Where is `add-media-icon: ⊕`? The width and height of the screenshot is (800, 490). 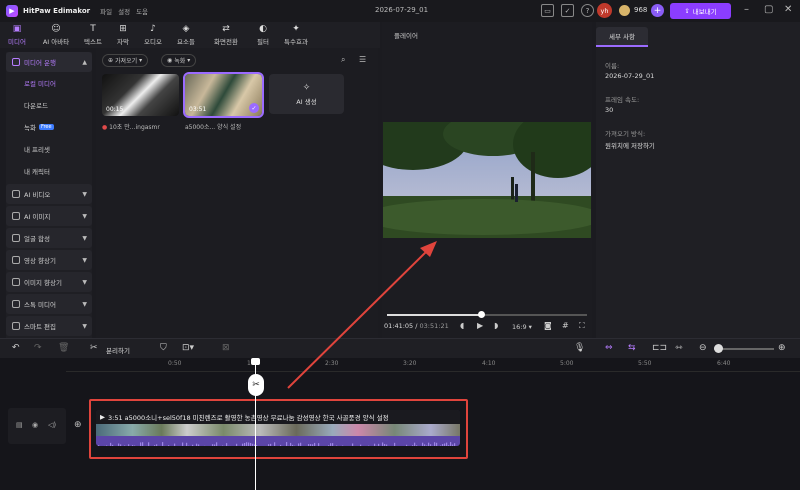 add-media-icon: ⊕ is located at coordinates (78, 425).